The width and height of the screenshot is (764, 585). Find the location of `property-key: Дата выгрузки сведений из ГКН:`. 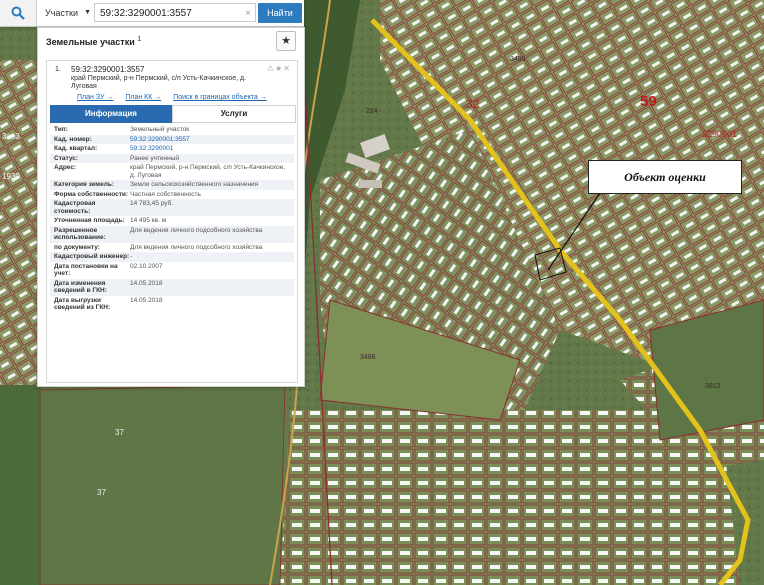

property-key: Дата выгрузки сведений из ГКН: is located at coordinates (82, 304).